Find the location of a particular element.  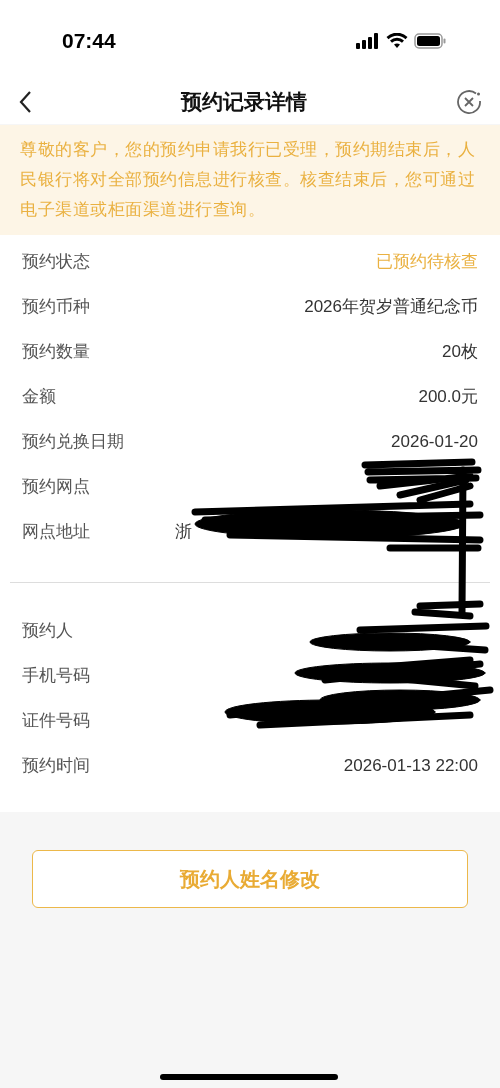

notice-text: 尊敬的客户，您的预约申请我行已受理，预约期结束后，人民银行将对全部预约信息进行核查。核查结束后，您可通过电子渠道或柜面渠道进行查询。 is located at coordinates (248, 180).